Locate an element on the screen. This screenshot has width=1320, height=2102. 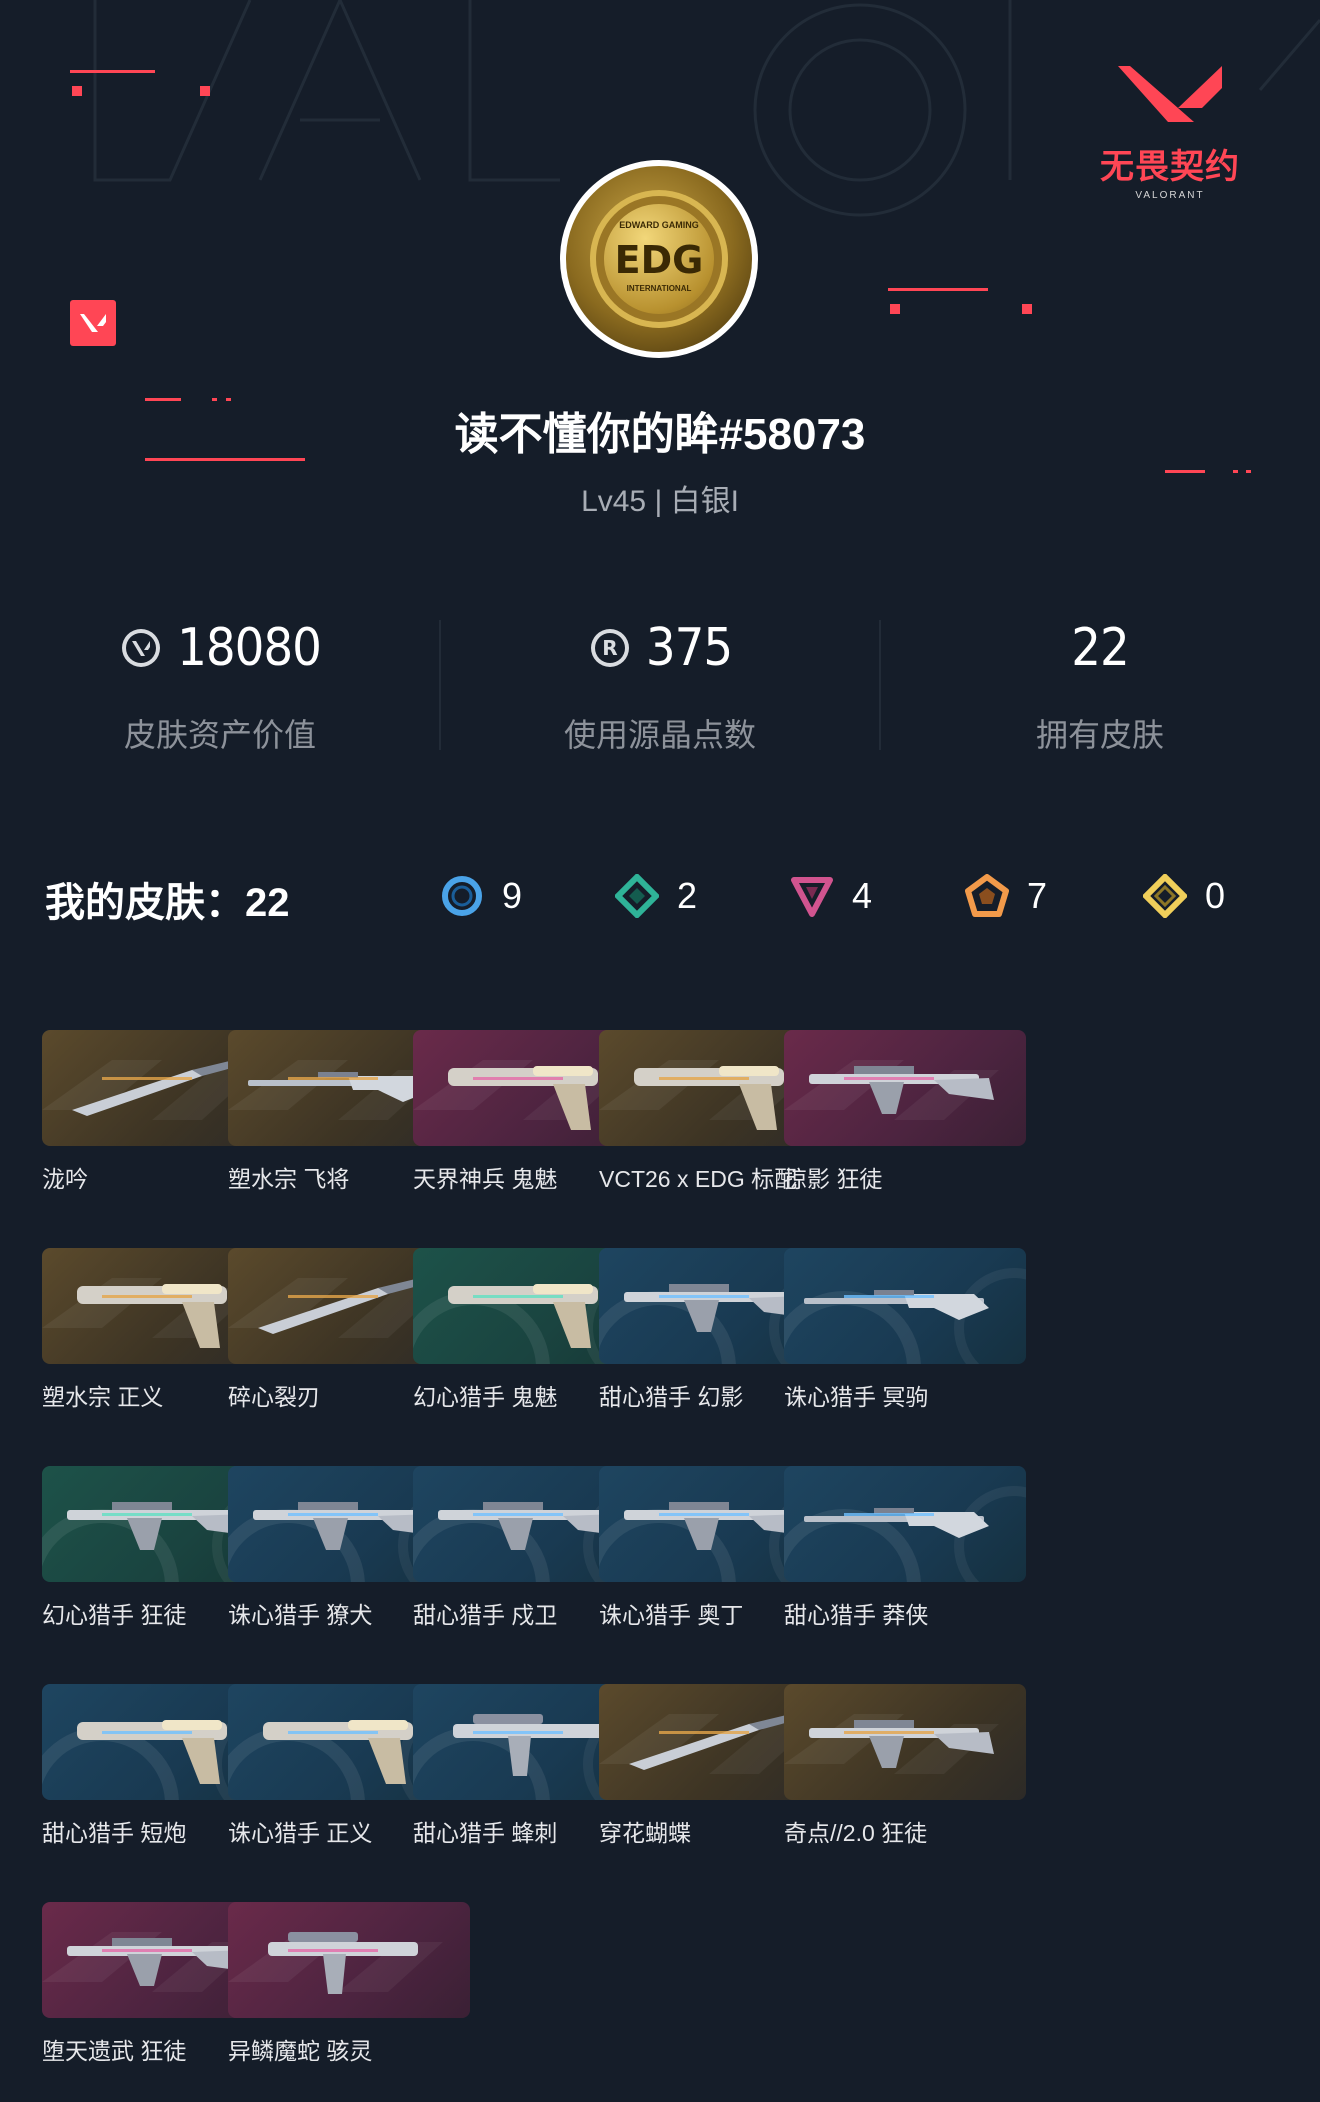
player-name: 读不懂你的眸#58073 is located at coordinates (660, 434).